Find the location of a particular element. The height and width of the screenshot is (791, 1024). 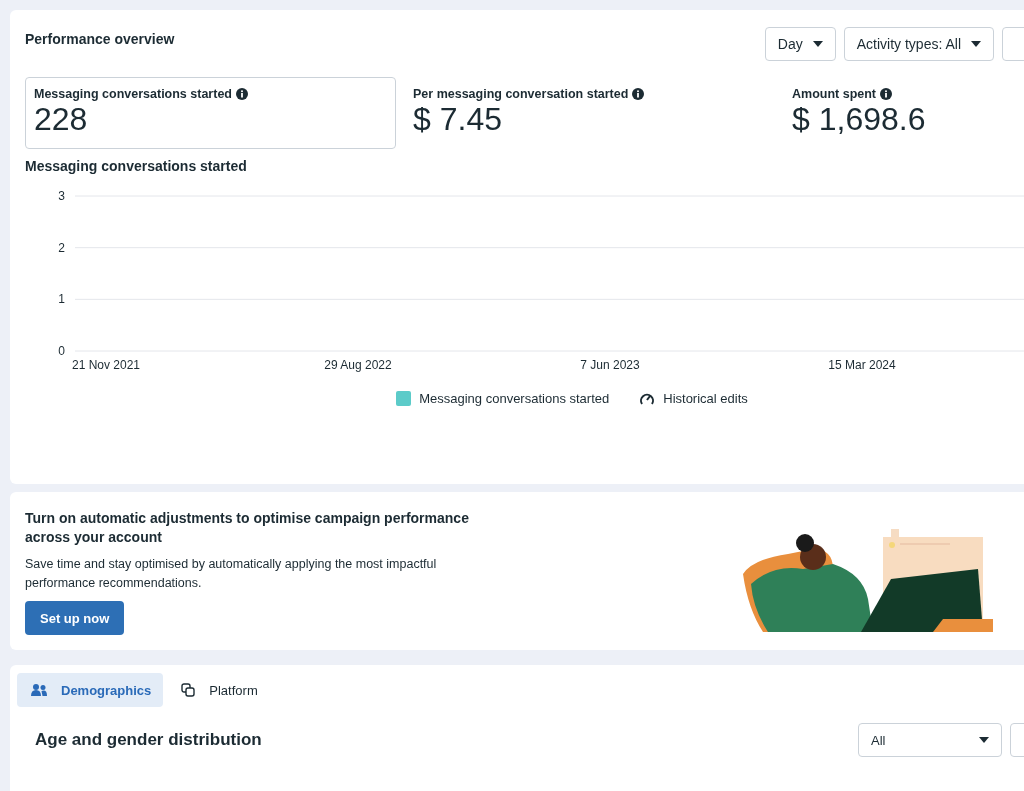

metric-label: Messaging conversations started is located at coordinates (133, 94).